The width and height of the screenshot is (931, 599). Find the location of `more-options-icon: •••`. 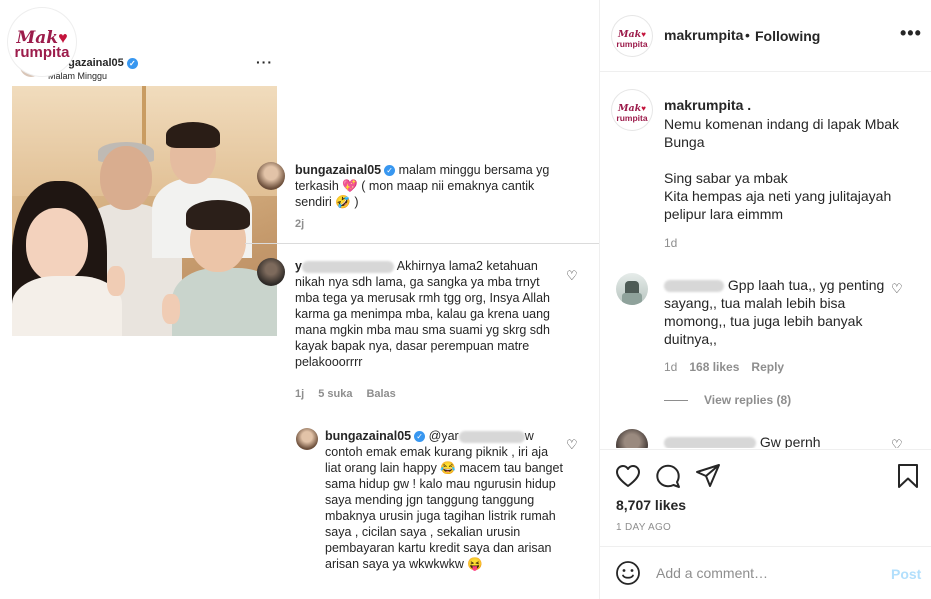

more-options-icon: ••• is located at coordinates (911, 33).